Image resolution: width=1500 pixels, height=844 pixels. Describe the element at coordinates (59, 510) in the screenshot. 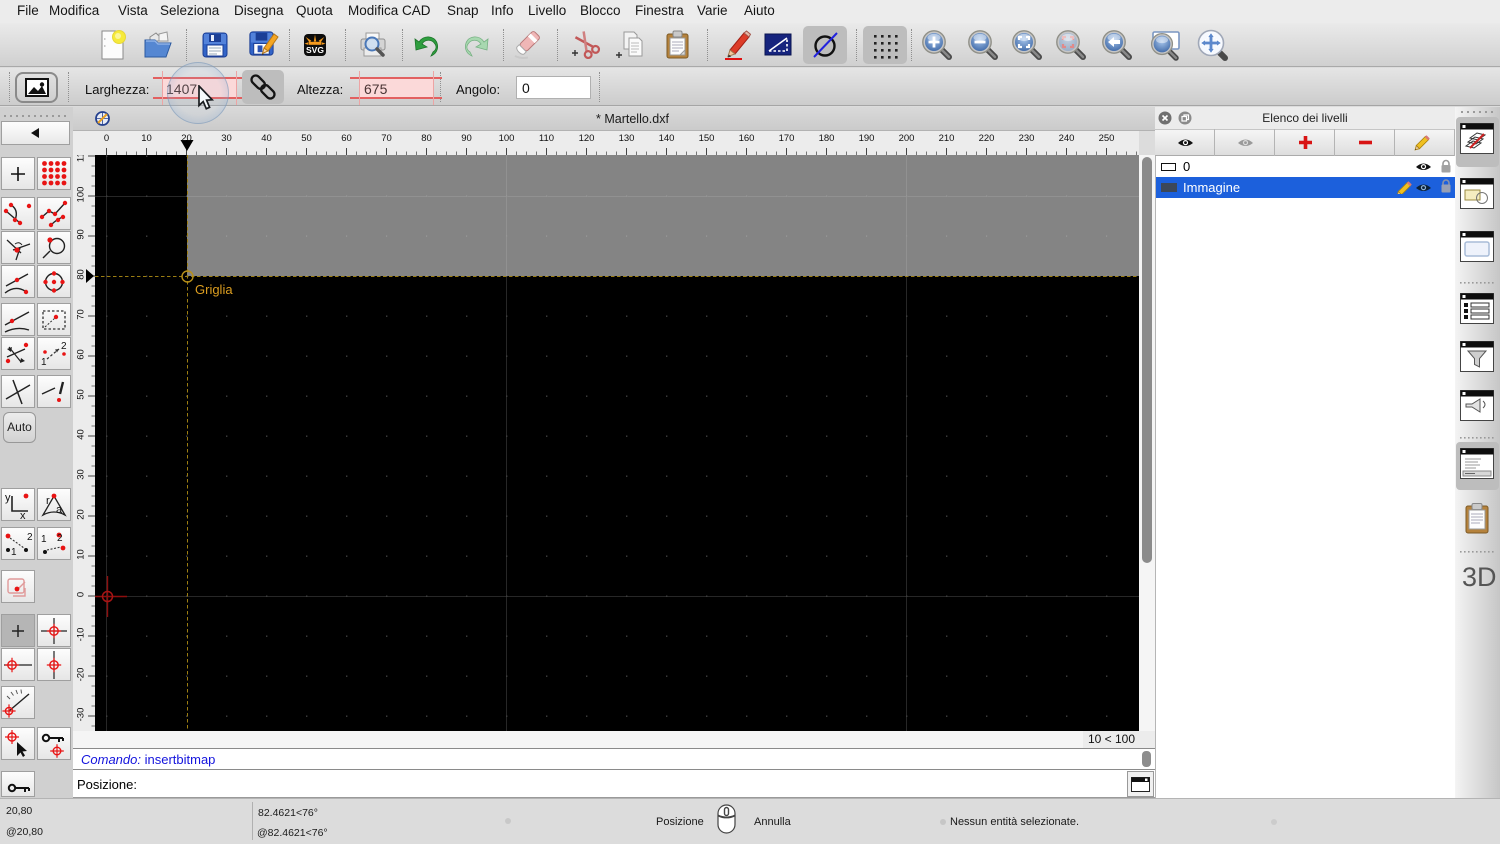

I see `svg-text: a` at that location.